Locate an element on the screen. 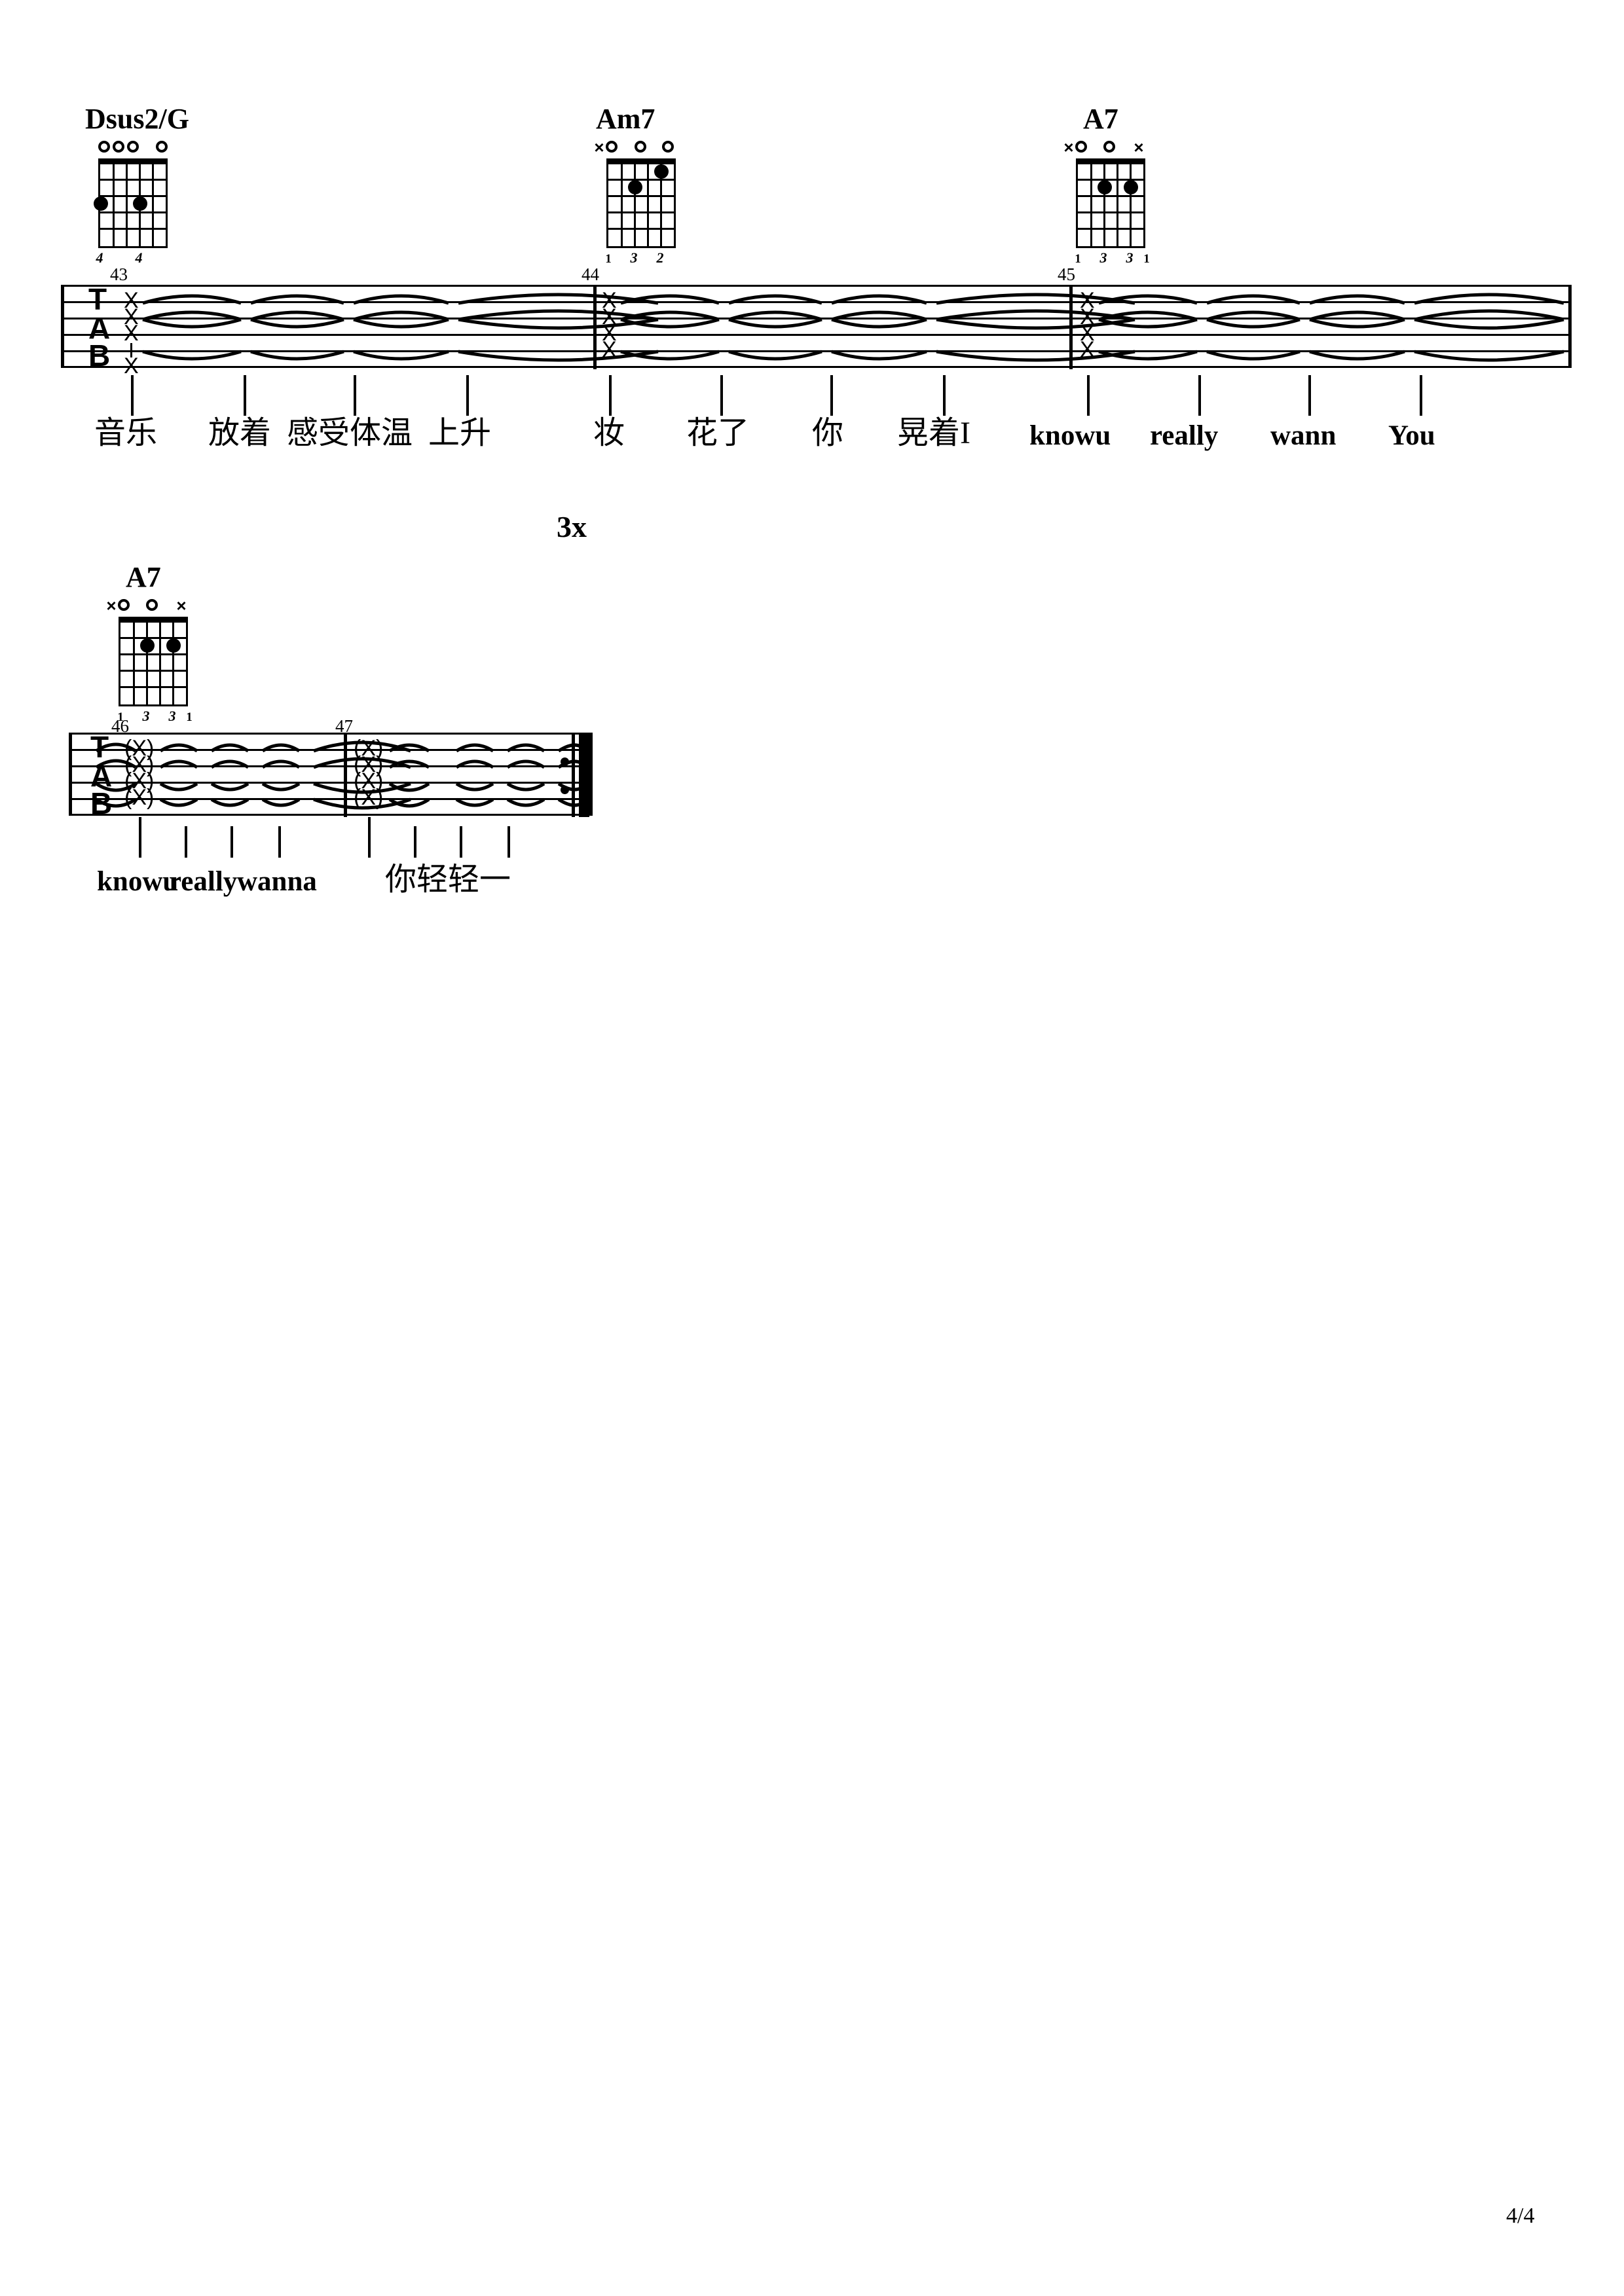 This screenshot has width=1624, height=2296. chord-name-label: Dsus2/G is located at coordinates (137, 119).